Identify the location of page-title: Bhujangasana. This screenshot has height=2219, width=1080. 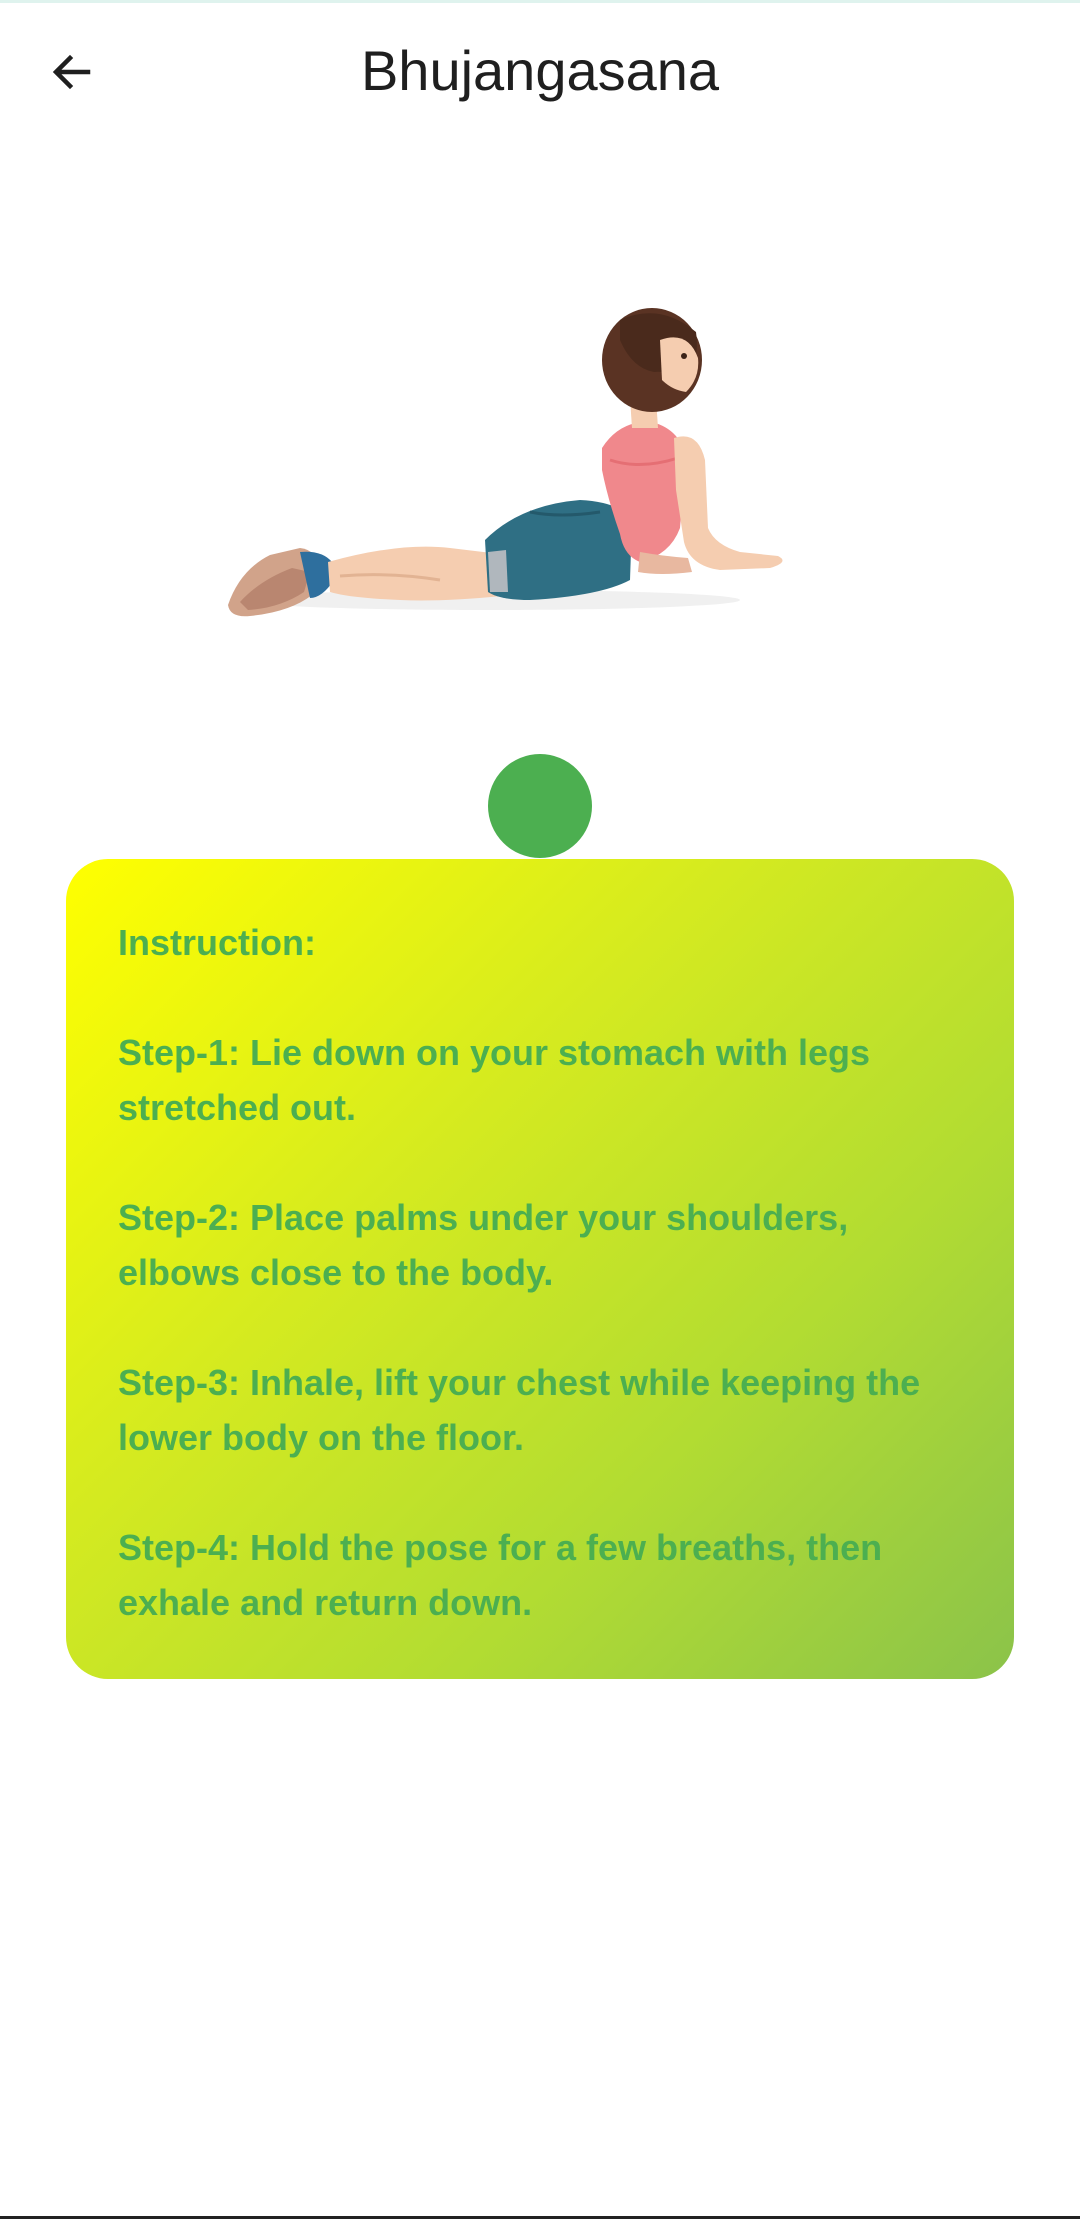
(540, 70).